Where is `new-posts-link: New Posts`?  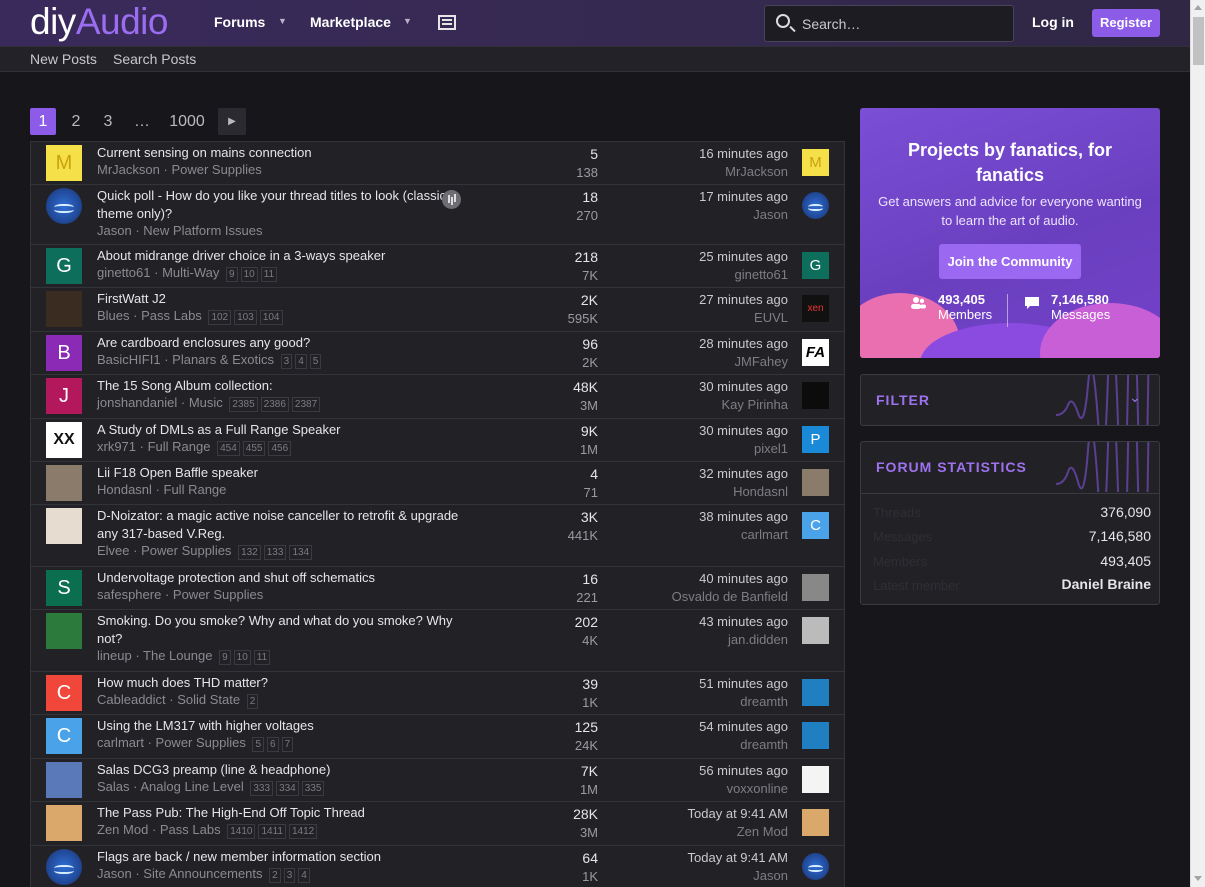
new-posts-link: New Posts is located at coordinates (63, 59).